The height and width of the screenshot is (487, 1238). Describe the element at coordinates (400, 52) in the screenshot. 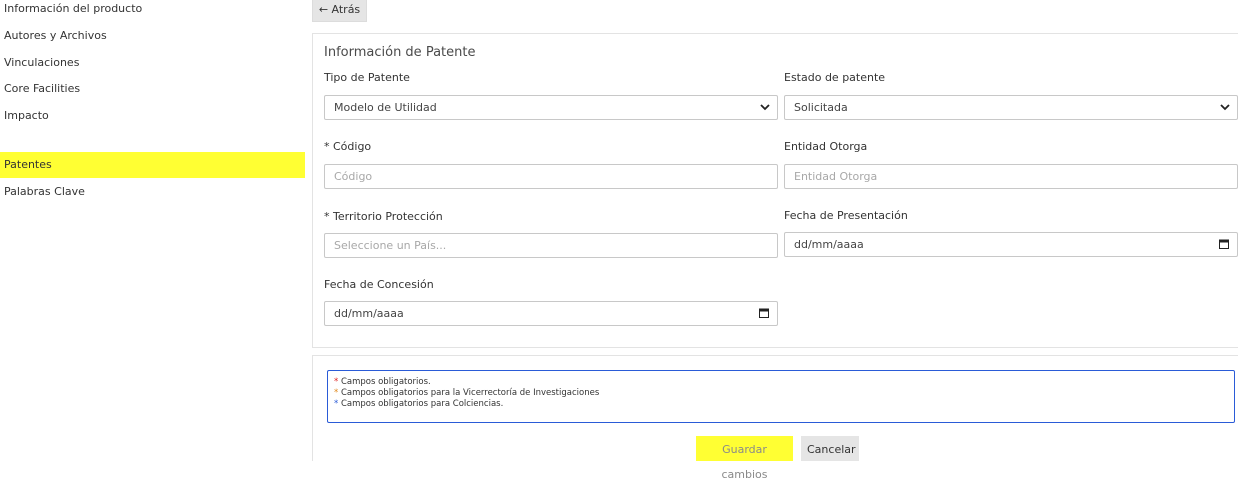

I see `panel-title: Información de Patente` at that location.